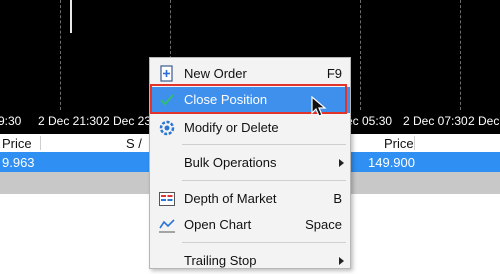  What do you see at coordinates (230, 162) in the screenshot?
I see `menu-item-label: Bulk Operations` at bounding box center [230, 162].